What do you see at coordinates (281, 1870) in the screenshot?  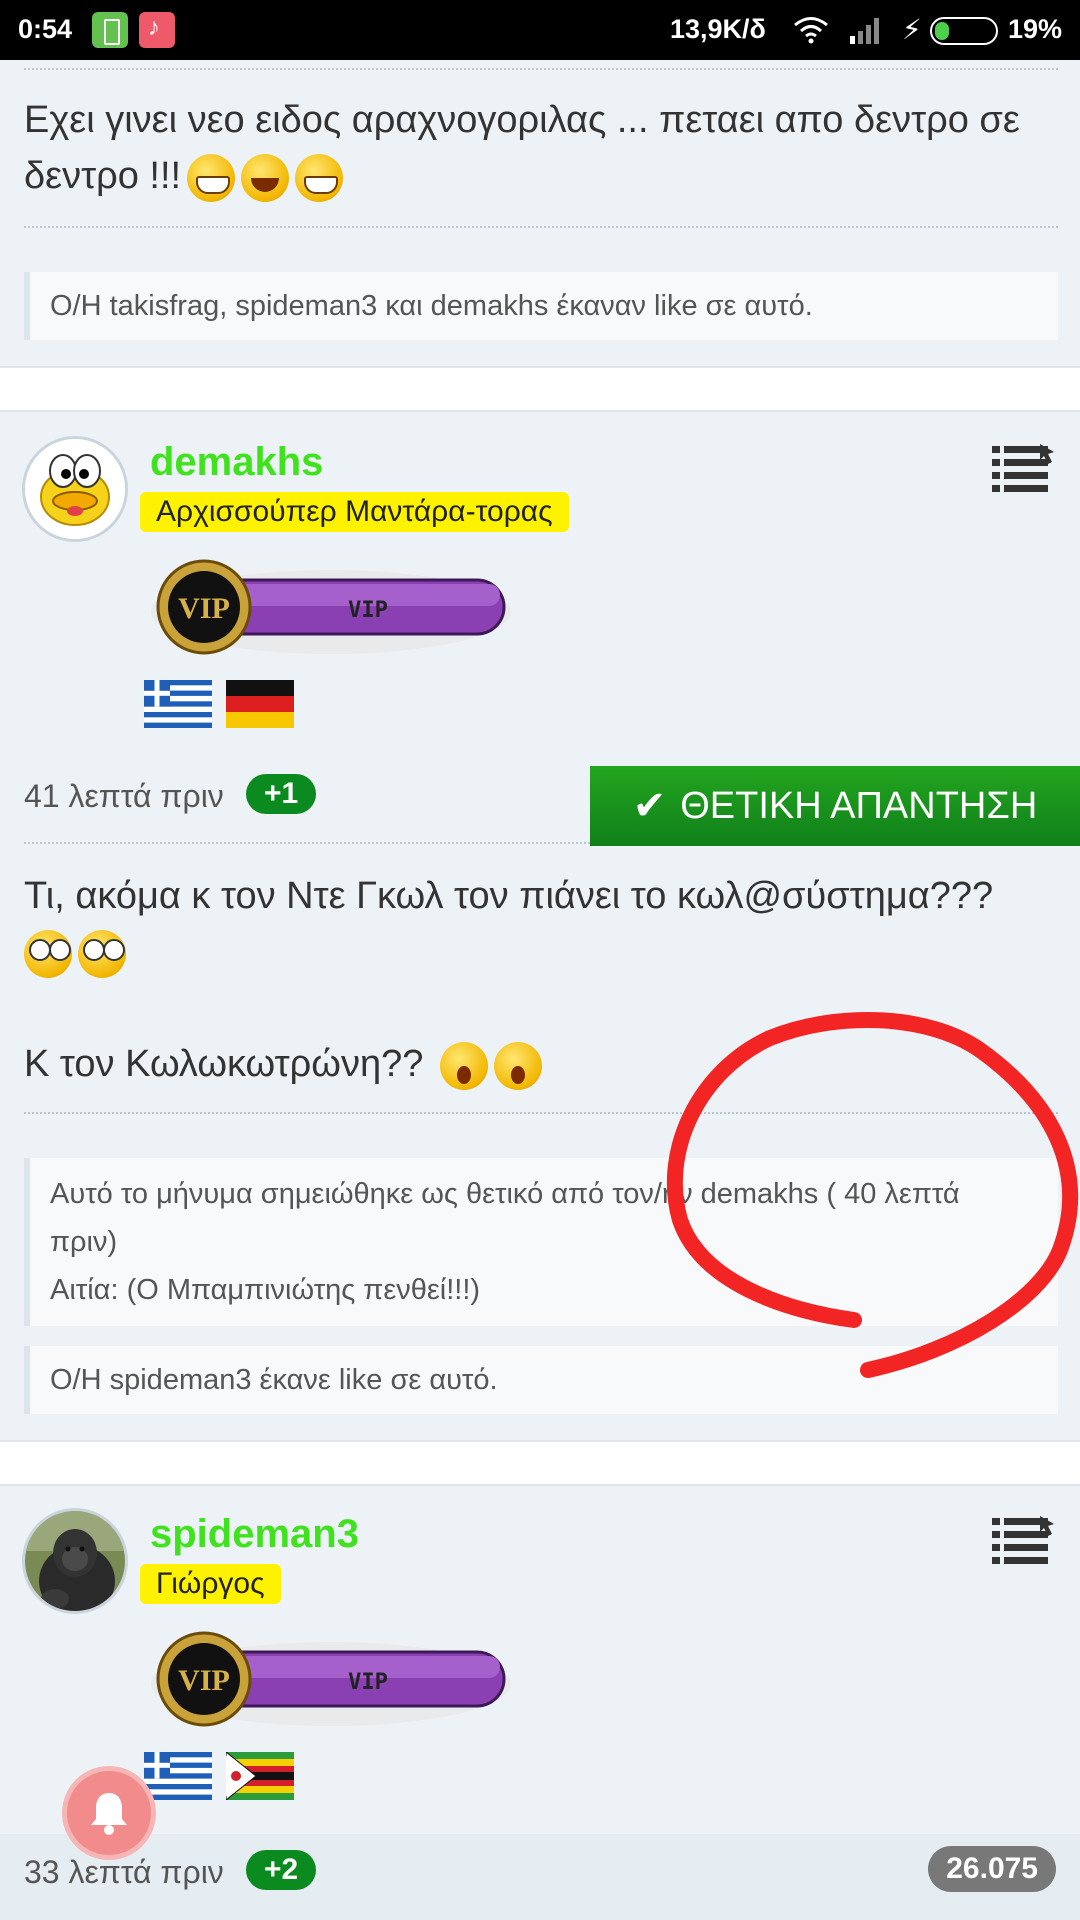 I see `reputation-plus-badge: +2` at bounding box center [281, 1870].